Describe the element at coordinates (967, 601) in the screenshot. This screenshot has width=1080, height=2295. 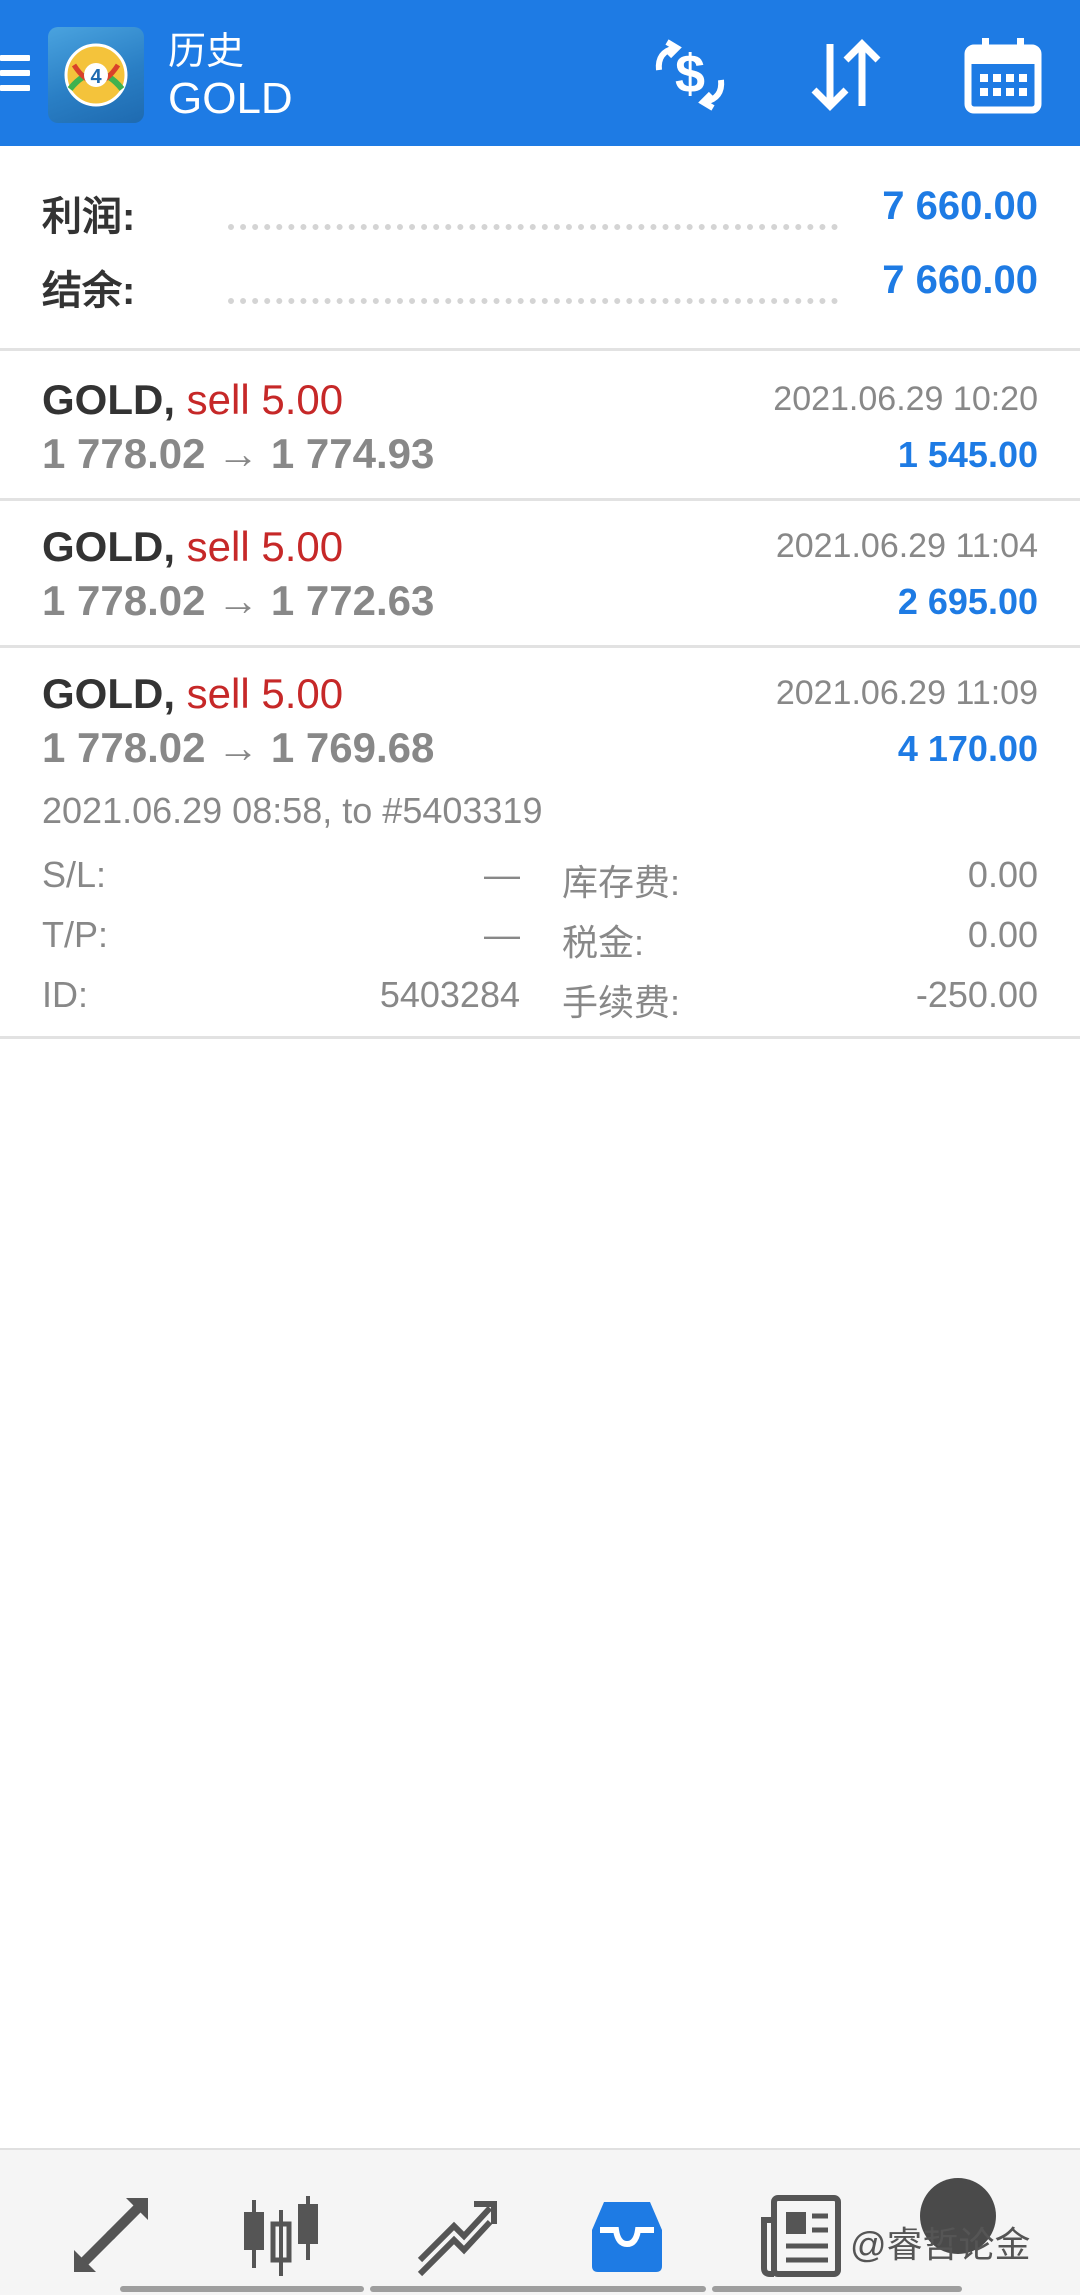
I see `trade-profit: 2 695.00` at that location.